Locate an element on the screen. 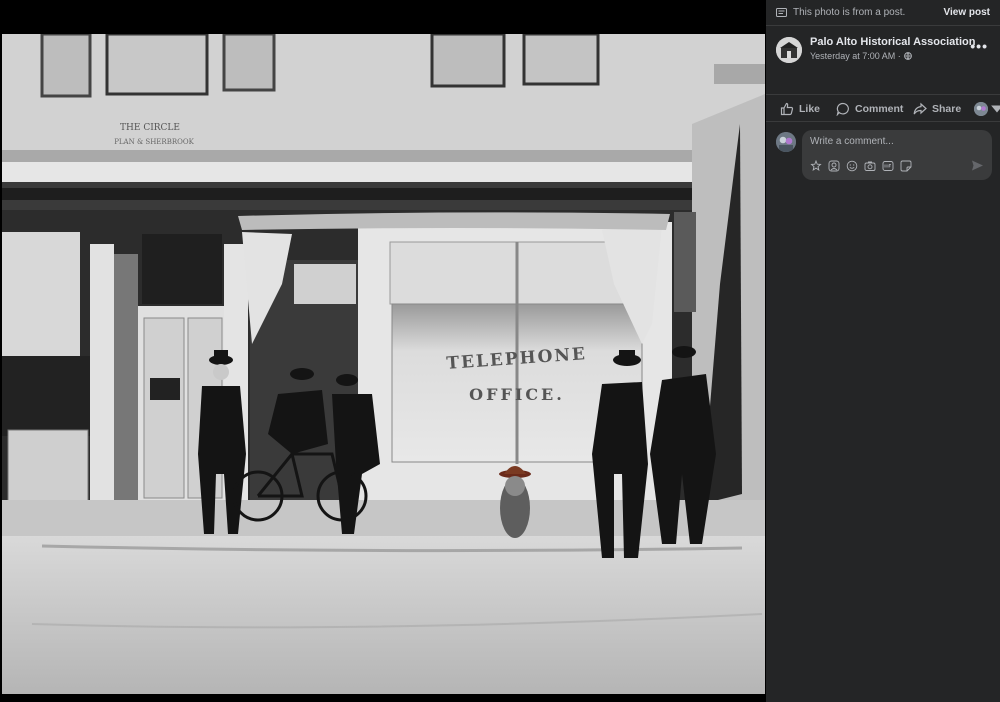  gif-icon is located at coordinates (888, 166).